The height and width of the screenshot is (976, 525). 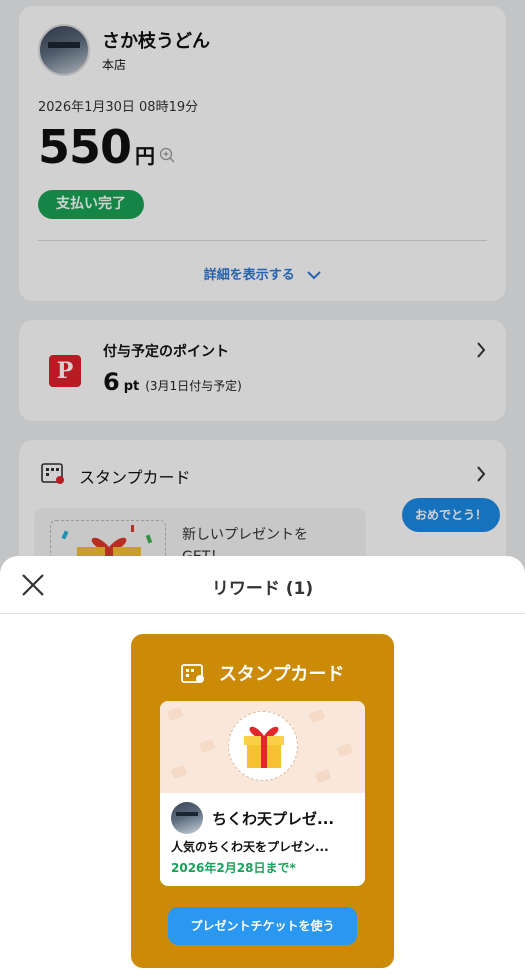 I want to click on use-present-ticket-button: プレゼントチケットを使う, so click(x=262, y=926).